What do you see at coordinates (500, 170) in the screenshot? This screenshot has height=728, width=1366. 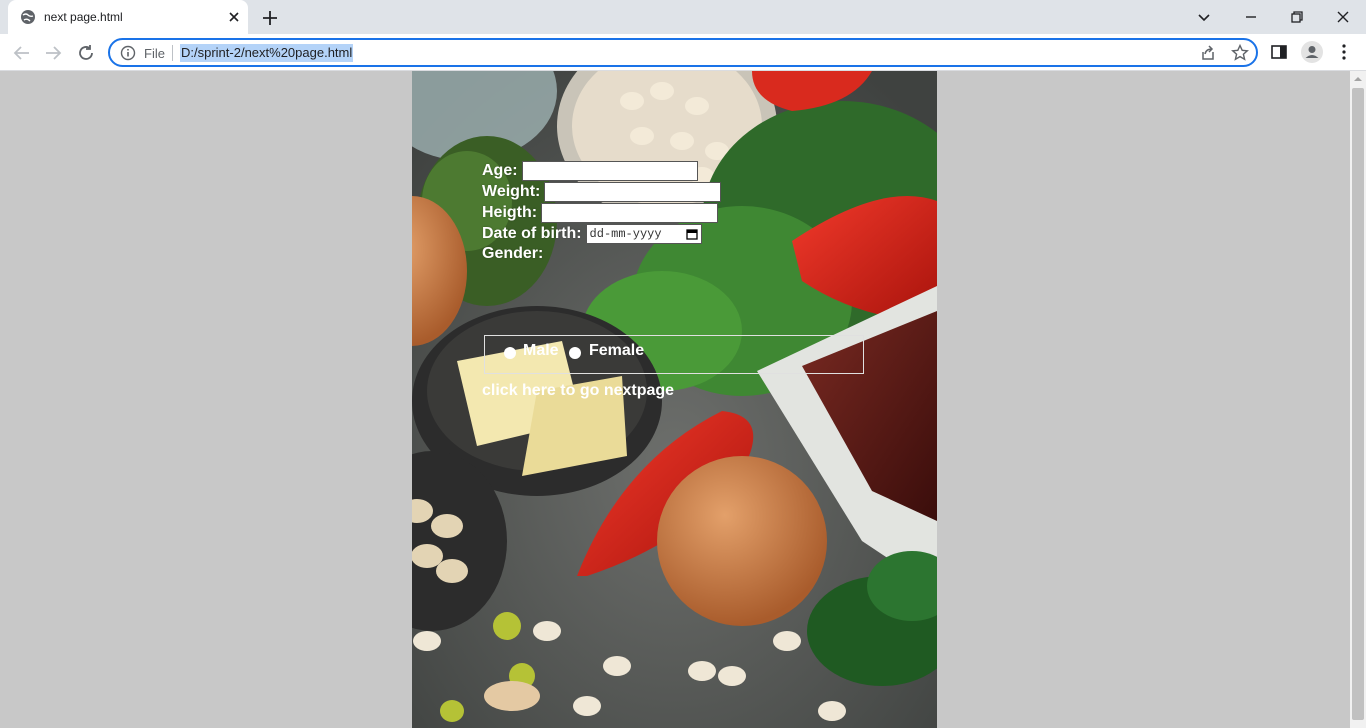 I see `age-label: Age:` at bounding box center [500, 170].